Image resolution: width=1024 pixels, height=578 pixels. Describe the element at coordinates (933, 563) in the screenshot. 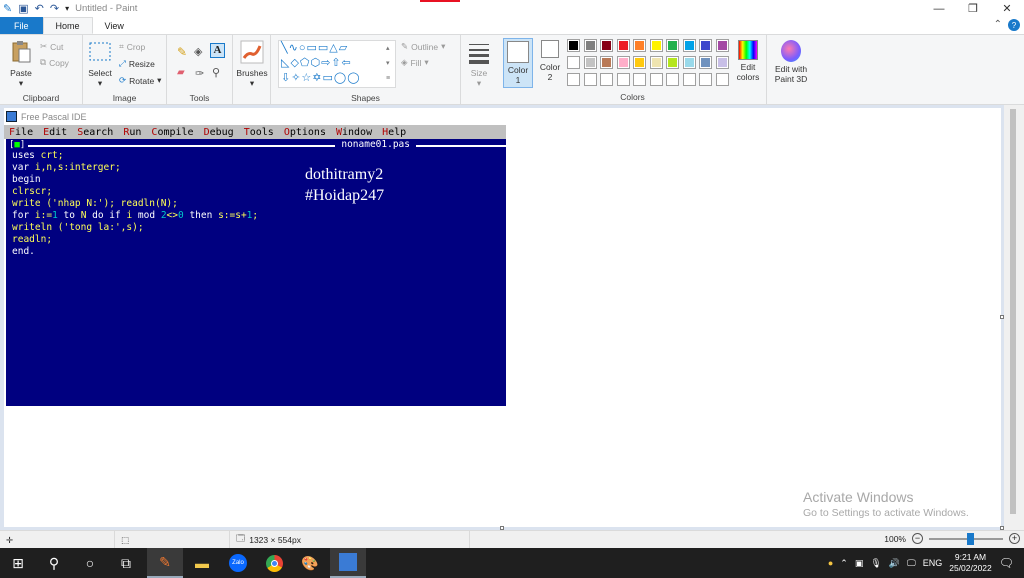

I see `language-indicator: ENG` at that location.